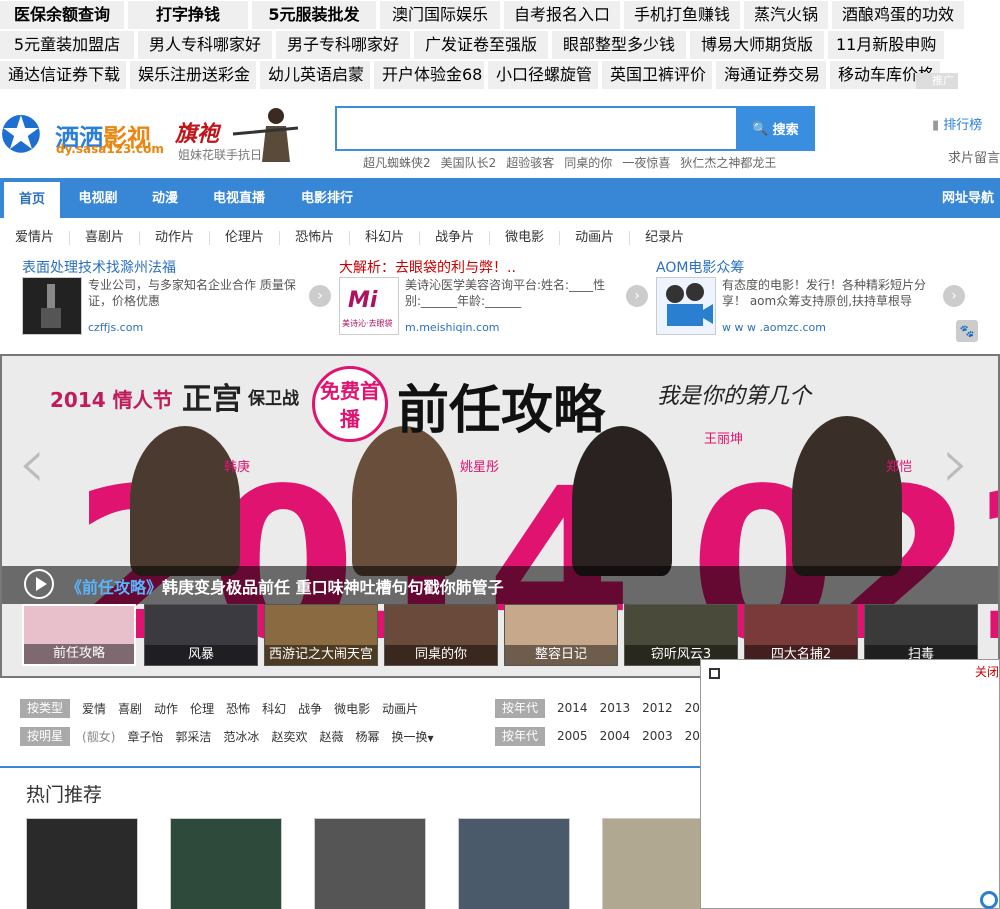  Describe the element at coordinates (657, 708) in the screenshot. I see `filter-option: 2012` at that location.